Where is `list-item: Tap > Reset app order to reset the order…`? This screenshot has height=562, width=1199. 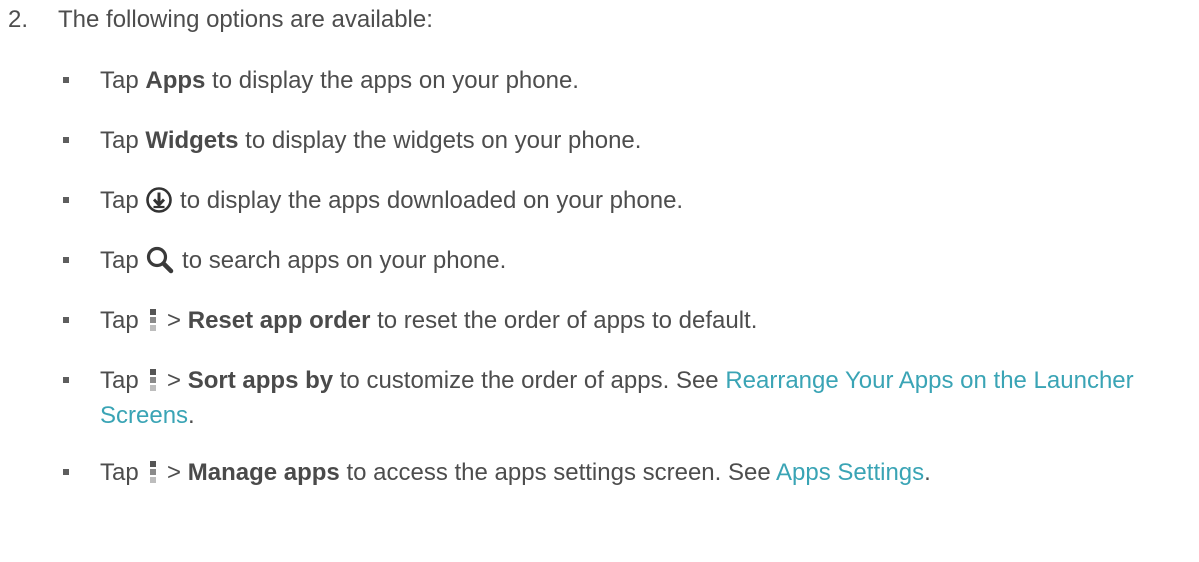
list-item: Tap > Reset app order to reset the order… is located at coordinates (625, 320).